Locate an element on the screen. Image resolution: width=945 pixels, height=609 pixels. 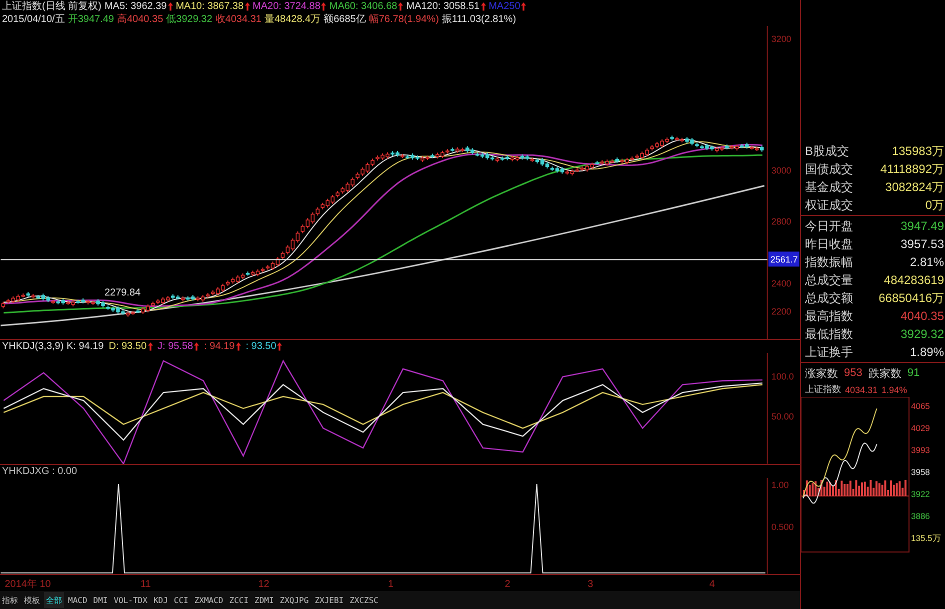
stat-label: B股成交 is located at coordinates (827, 151).